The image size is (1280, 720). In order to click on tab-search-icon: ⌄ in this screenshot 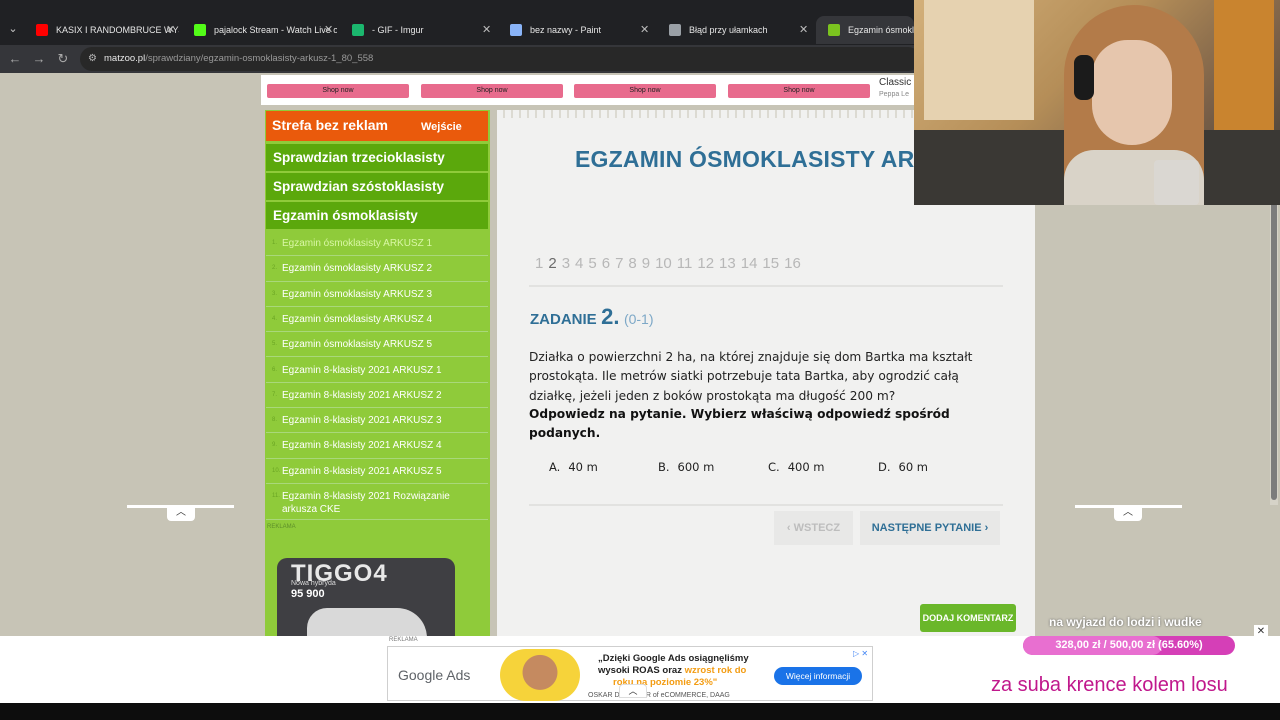, I will do `click(13, 29)`.